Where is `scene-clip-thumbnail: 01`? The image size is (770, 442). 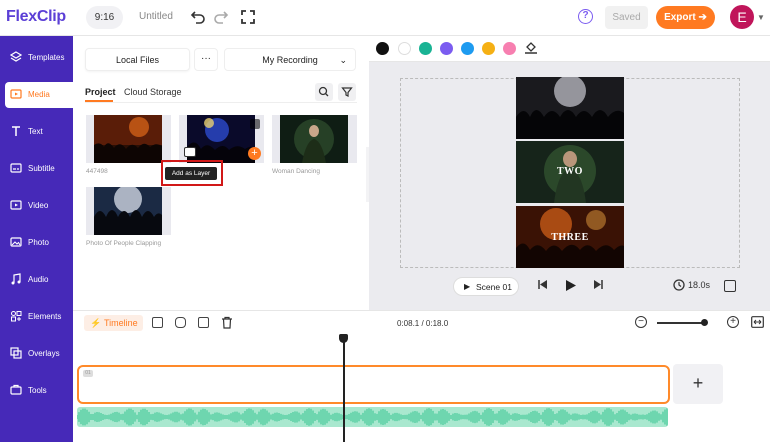 scene-clip-thumbnail: 01 is located at coordinates (88, 373).